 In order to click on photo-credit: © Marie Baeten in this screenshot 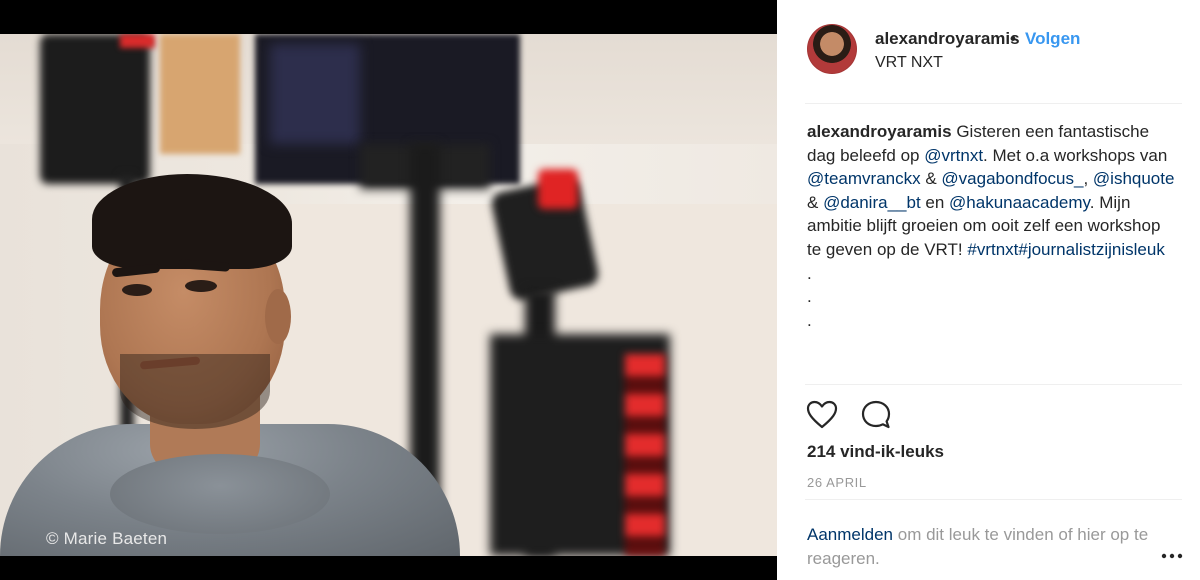, I will do `click(107, 538)`.